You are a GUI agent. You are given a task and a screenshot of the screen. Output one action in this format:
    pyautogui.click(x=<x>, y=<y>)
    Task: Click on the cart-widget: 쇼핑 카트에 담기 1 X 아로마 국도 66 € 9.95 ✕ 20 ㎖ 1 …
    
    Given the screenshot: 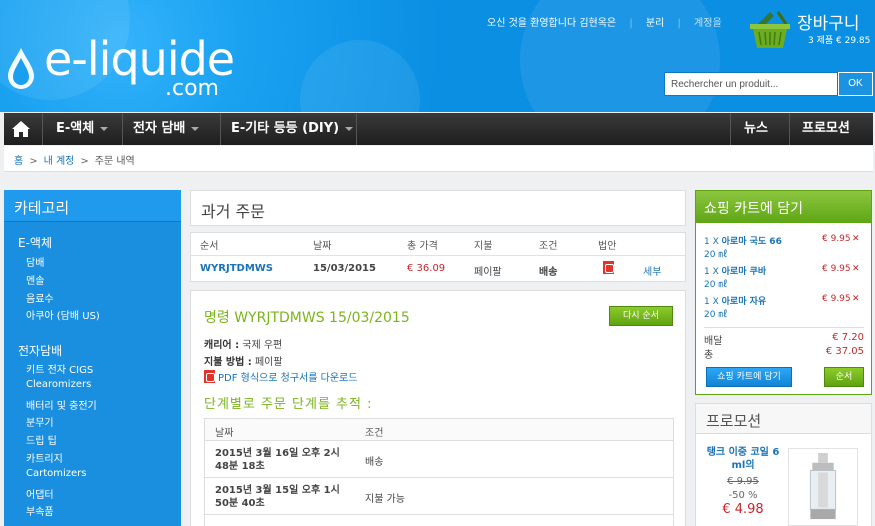 What is the action you would take?
    pyautogui.click(x=783, y=292)
    